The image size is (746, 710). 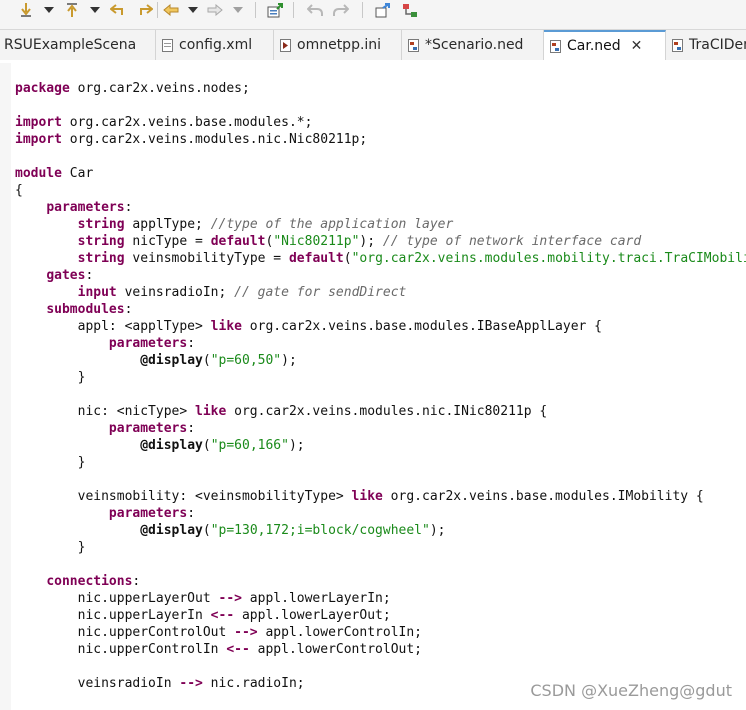 I want to click on tab-label: TraCIDem, so click(x=717, y=45).